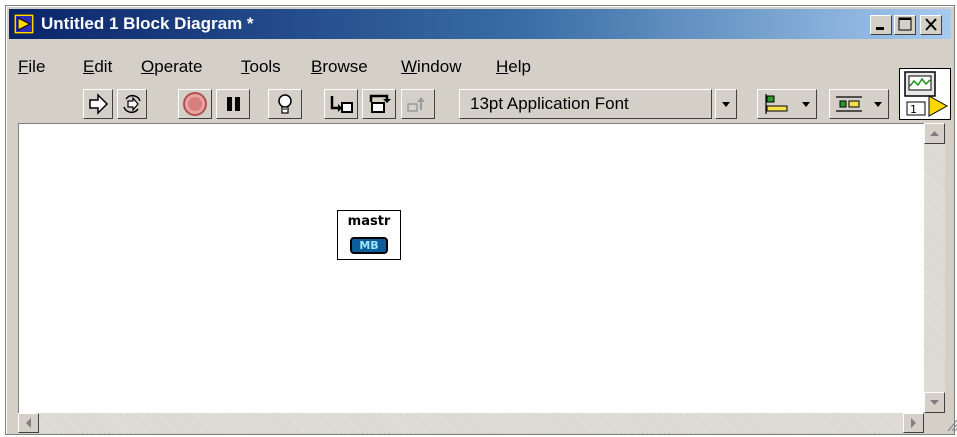 This screenshot has height=437, width=957. What do you see at coordinates (585, 104) in the screenshot?
I see `font-selector: 13pt Application Font` at bounding box center [585, 104].